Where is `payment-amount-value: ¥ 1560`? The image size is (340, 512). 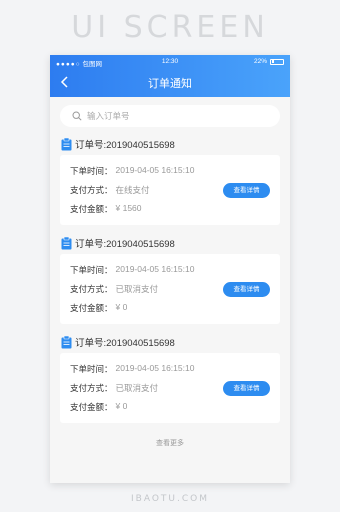 payment-amount-value: ¥ 1560 is located at coordinates (128, 208).